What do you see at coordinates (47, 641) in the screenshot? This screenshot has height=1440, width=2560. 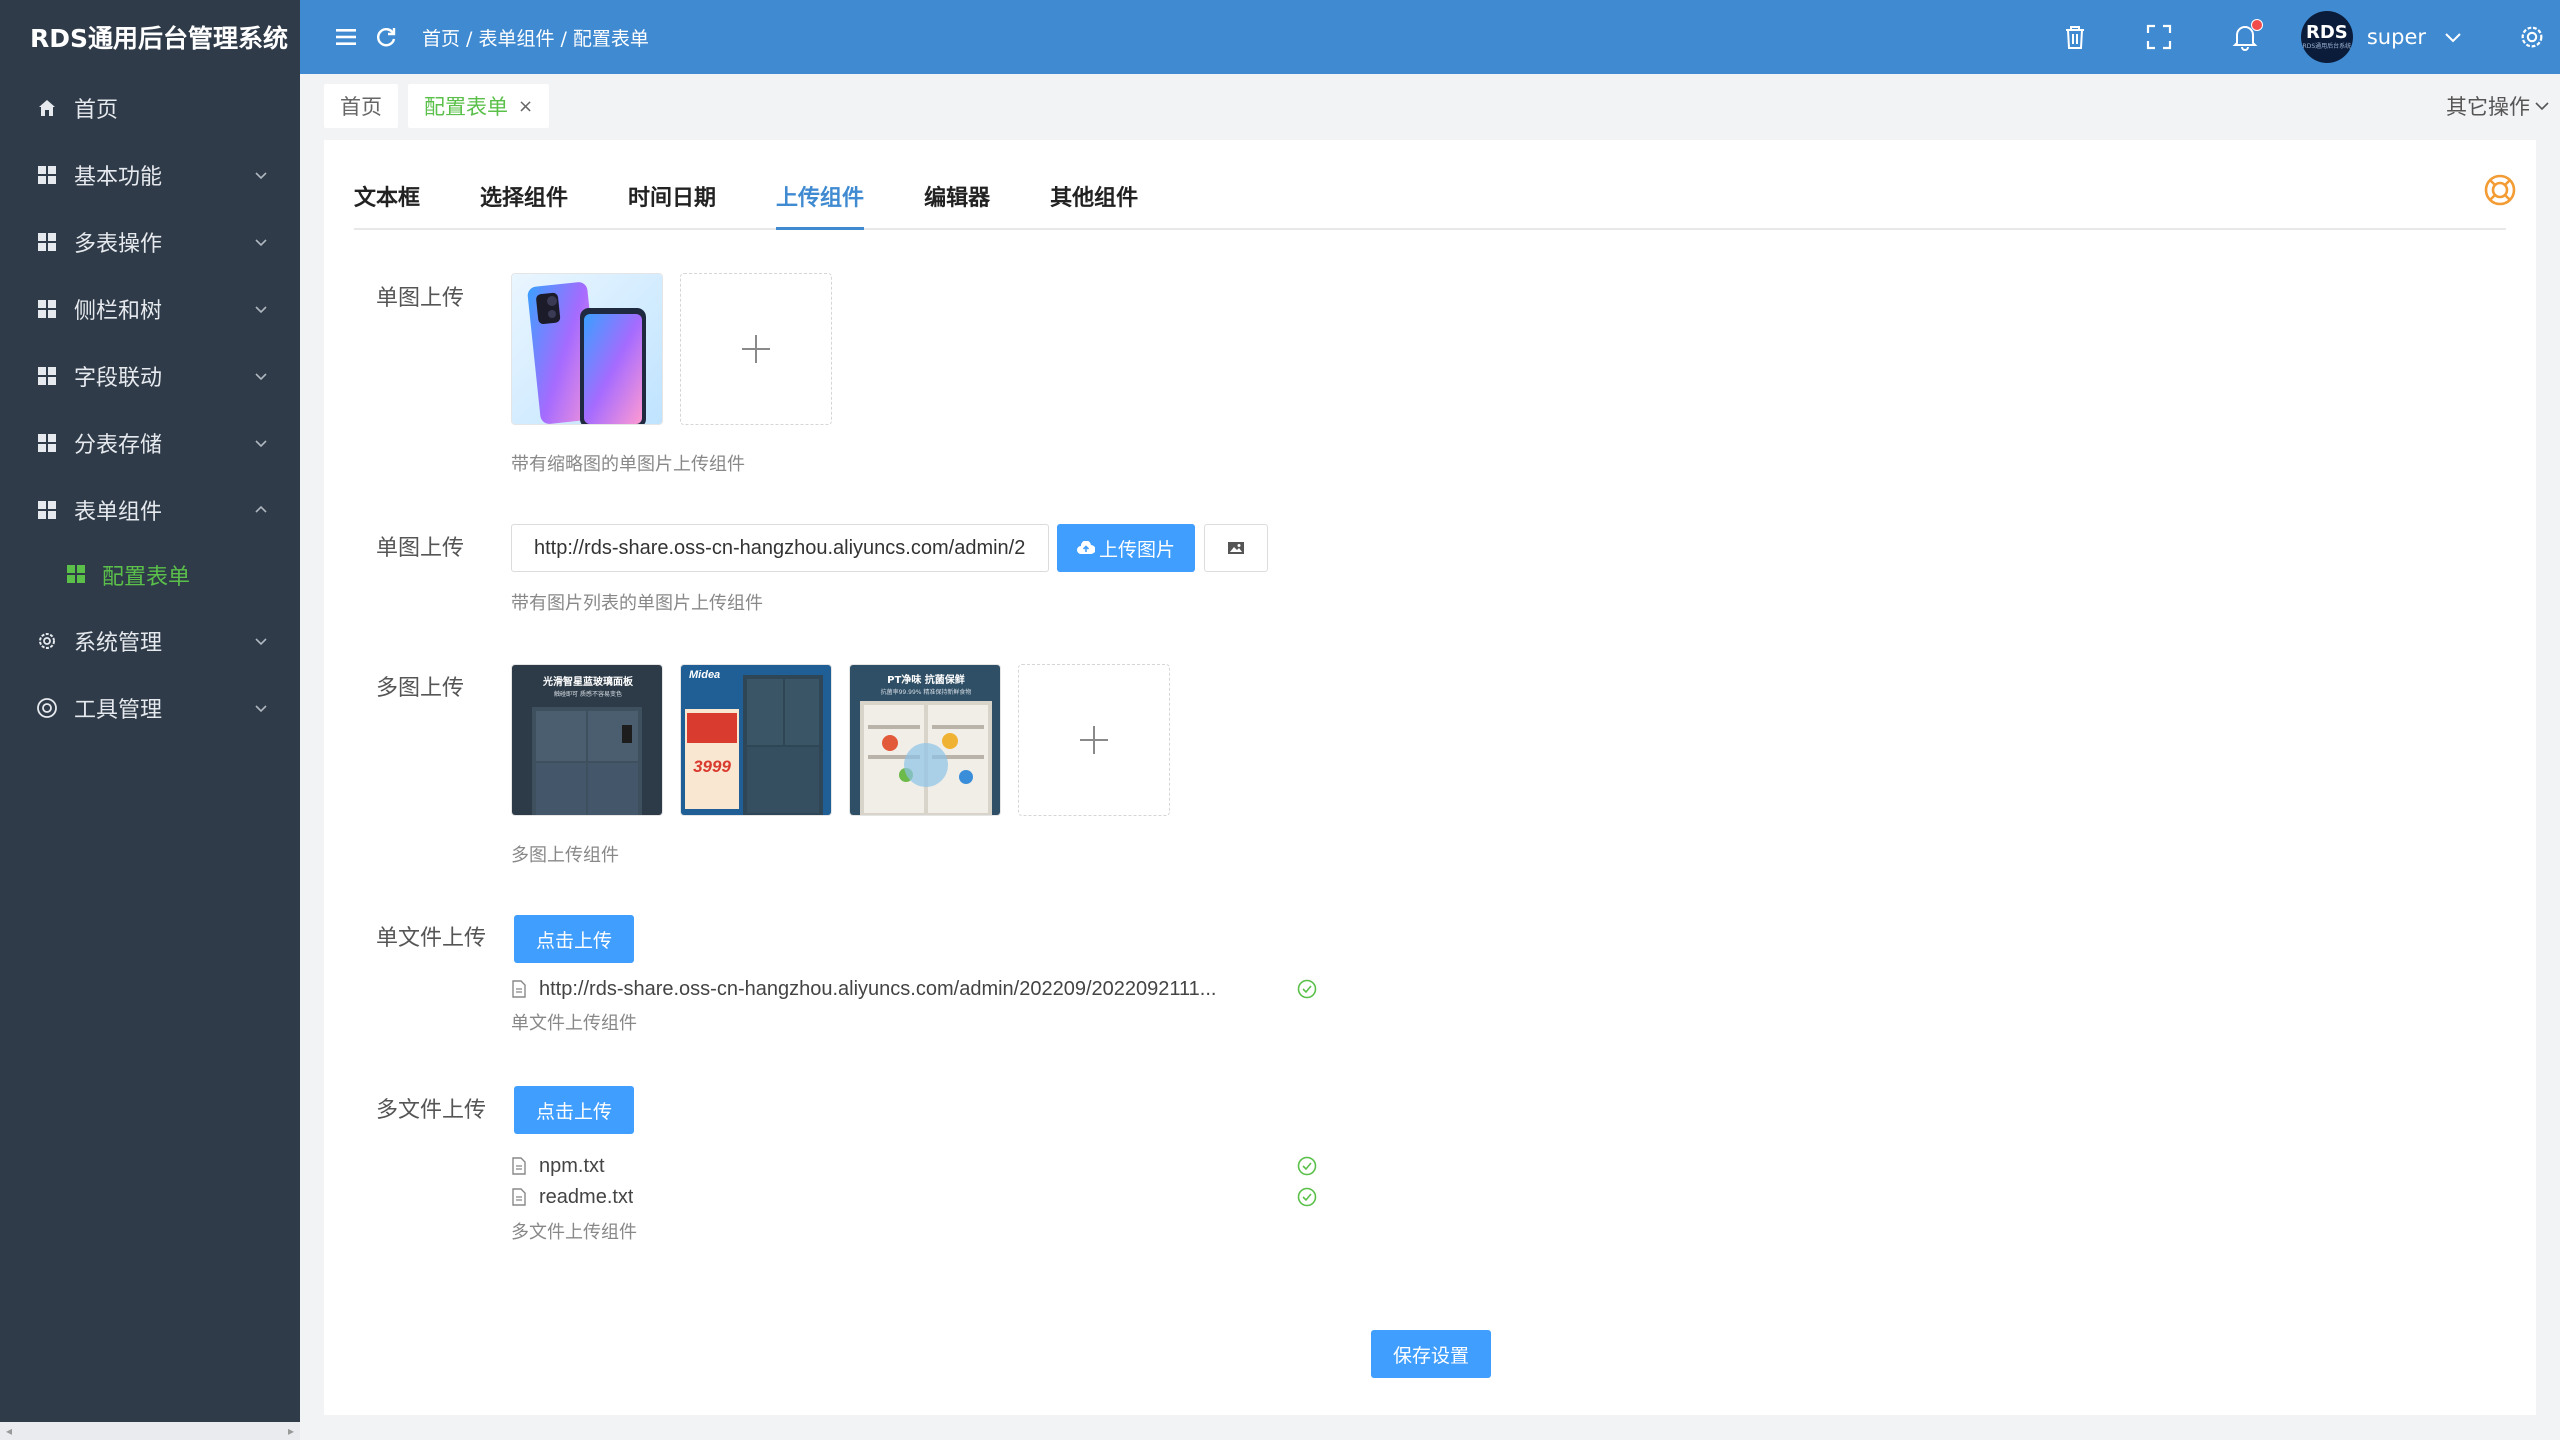 I see `gear-icon` at bounding box center [47, 641].